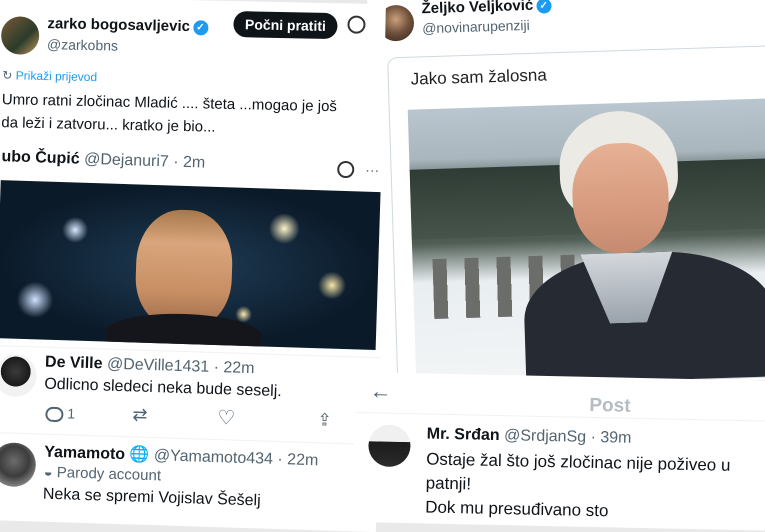 The height and width of the screenshot is (532, 765). I want to click on post-text-line-3: Dok mu presuđivano sto, so click(516, 509).